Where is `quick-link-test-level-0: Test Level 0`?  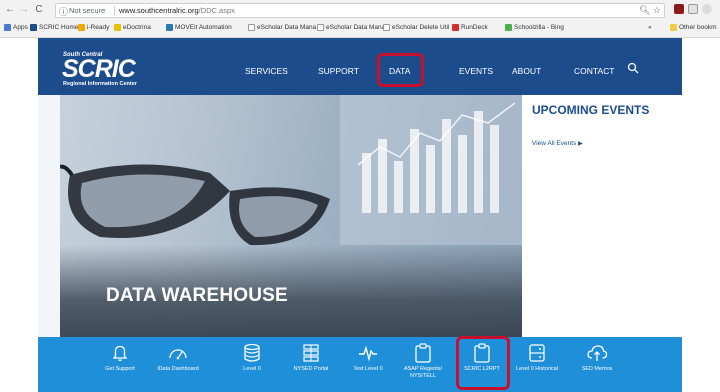 quick-link-test-level-0: Test Level 0 is located at coordinates (368, 358).